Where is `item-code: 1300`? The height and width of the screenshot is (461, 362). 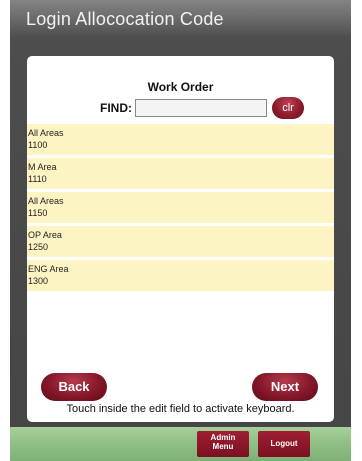 item-code: 1300 is located at coordinates (38, 281).